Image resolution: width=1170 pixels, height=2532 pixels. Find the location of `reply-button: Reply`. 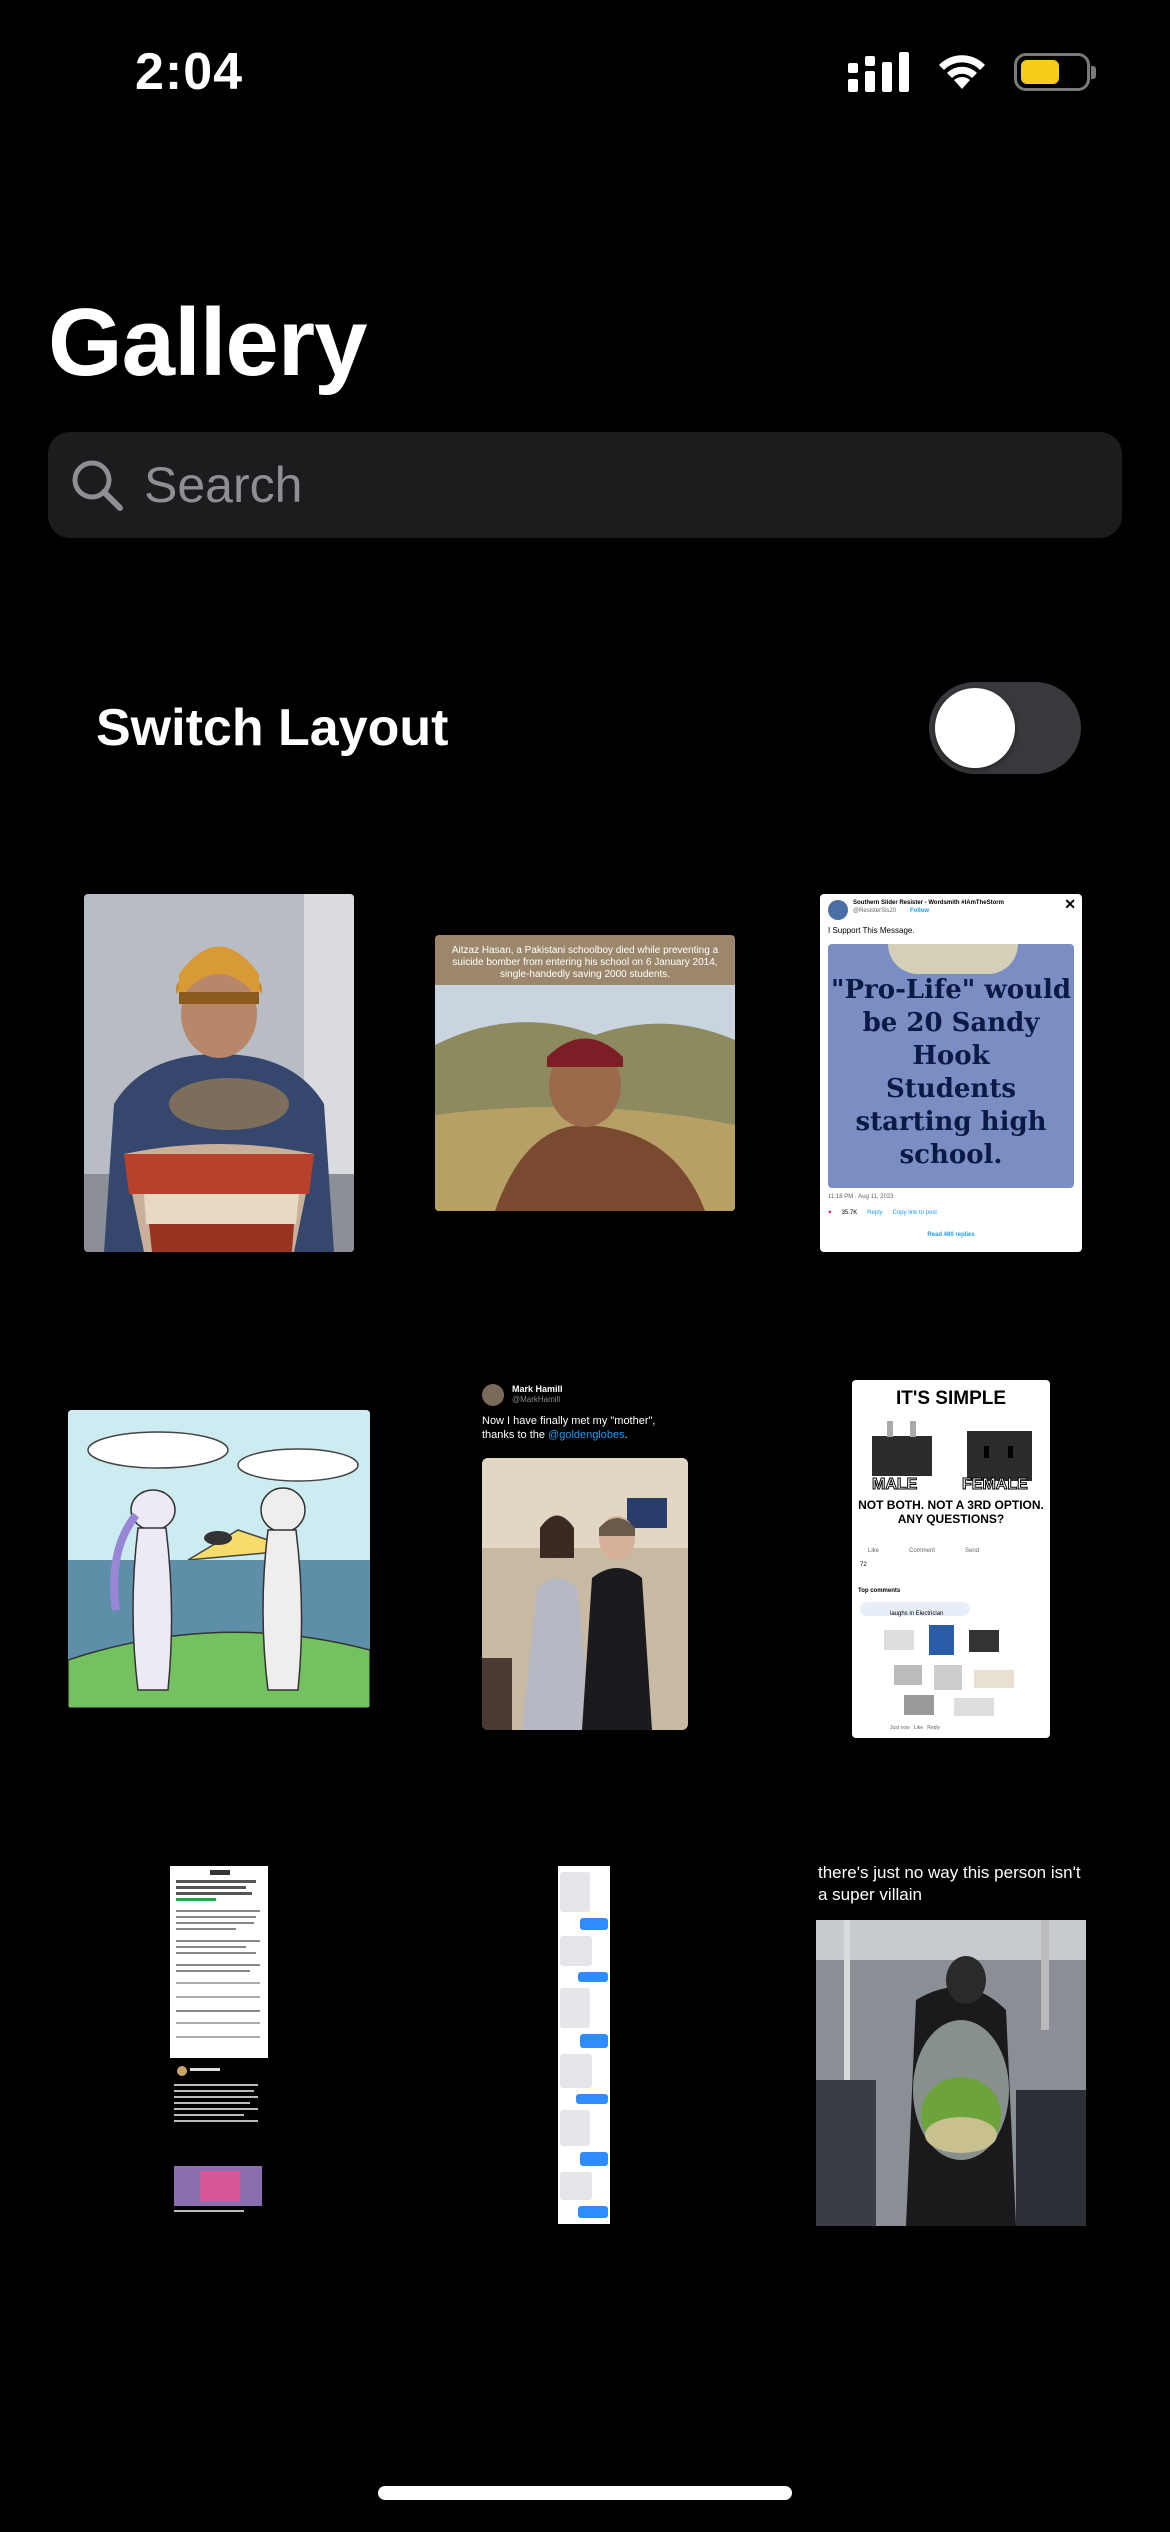

reply-button: Reply is located at coordinates (874, 1213).